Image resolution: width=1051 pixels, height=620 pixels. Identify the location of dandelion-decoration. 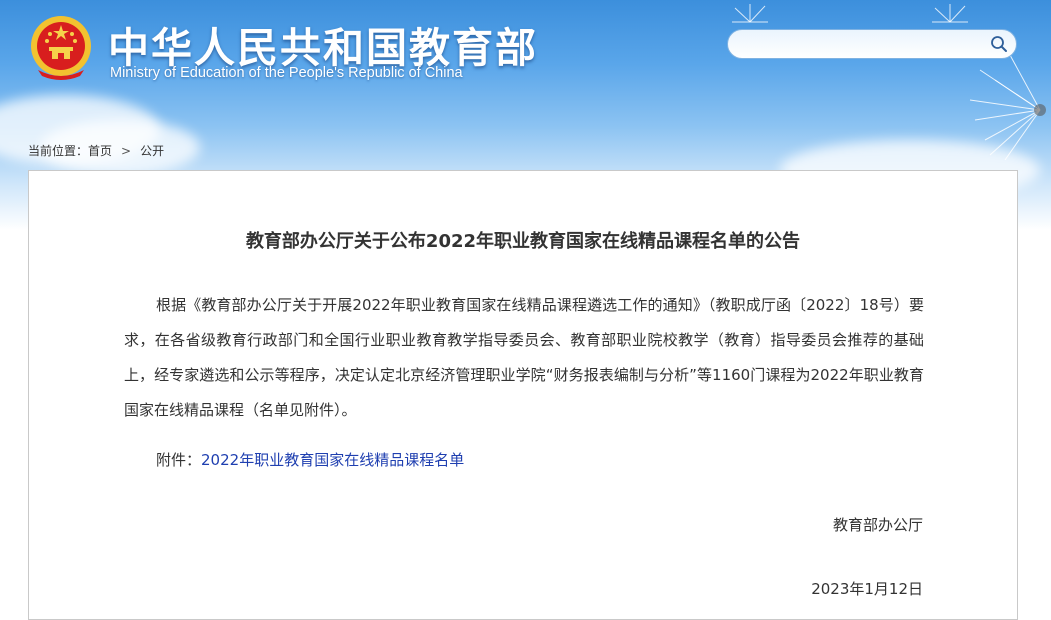
(1007, 107).